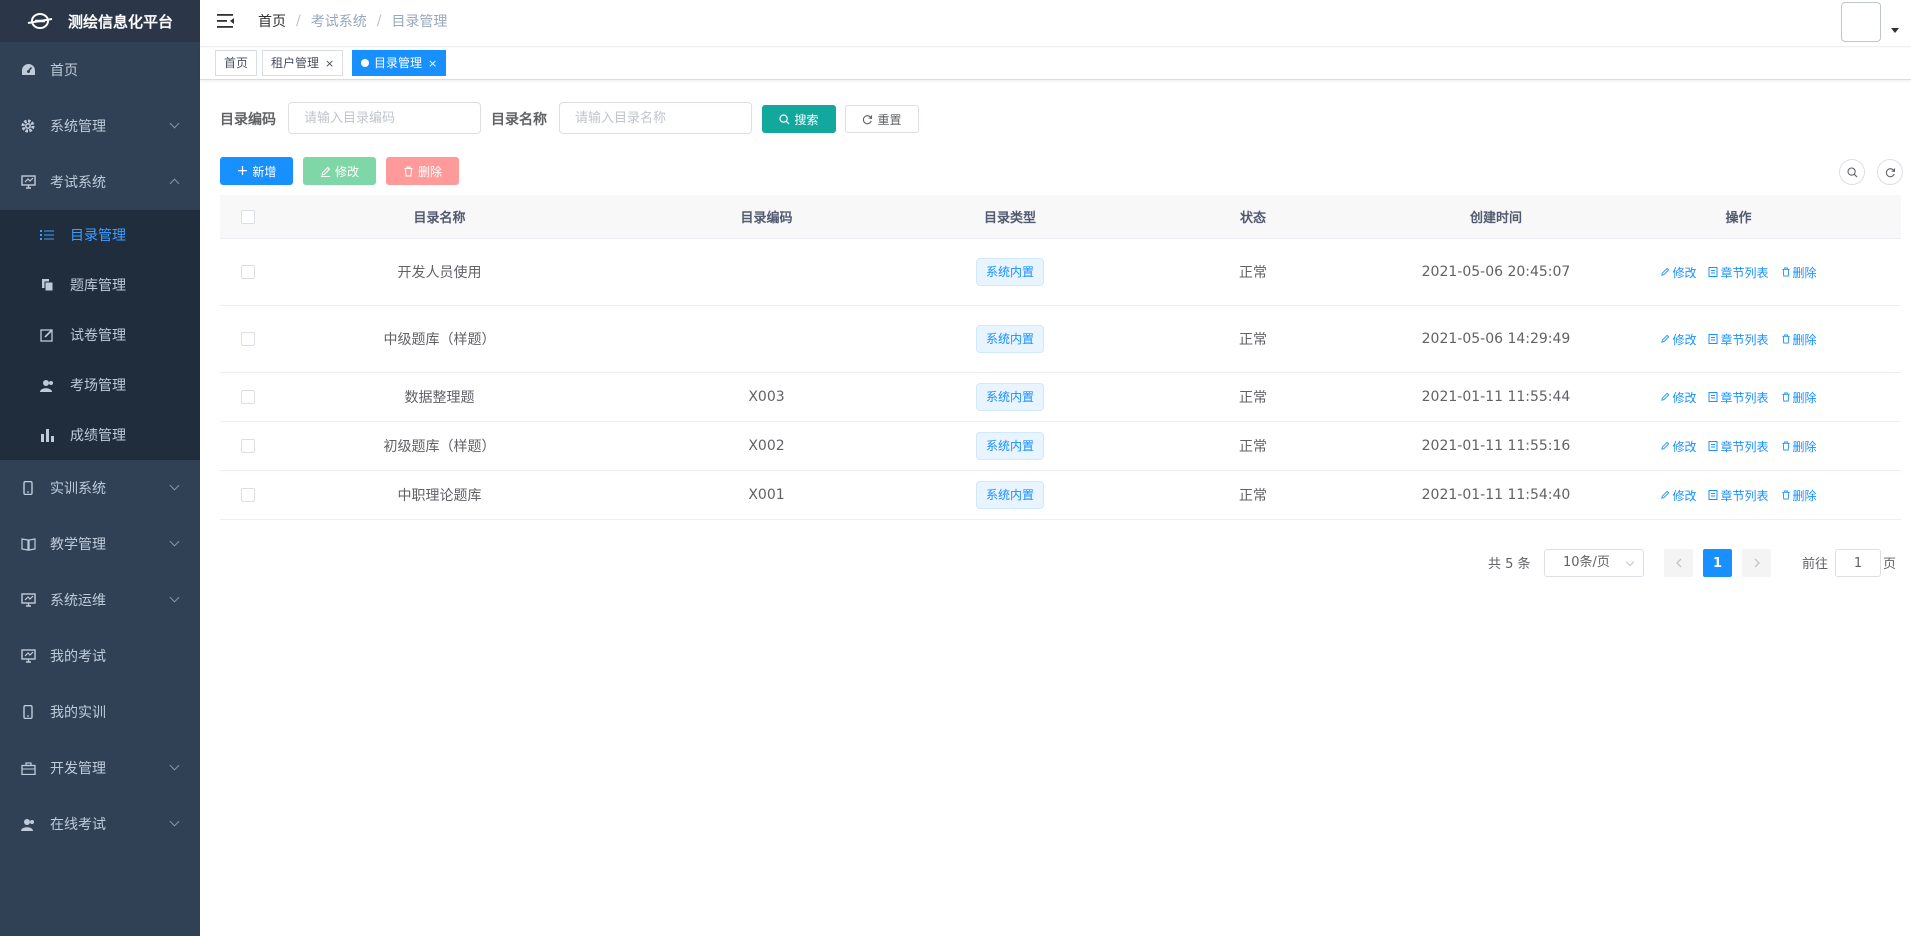  What do you see at coordinates (799, 119) in the screenshot?
I see `search-button: 搜索` at bounding box center [799, 119].